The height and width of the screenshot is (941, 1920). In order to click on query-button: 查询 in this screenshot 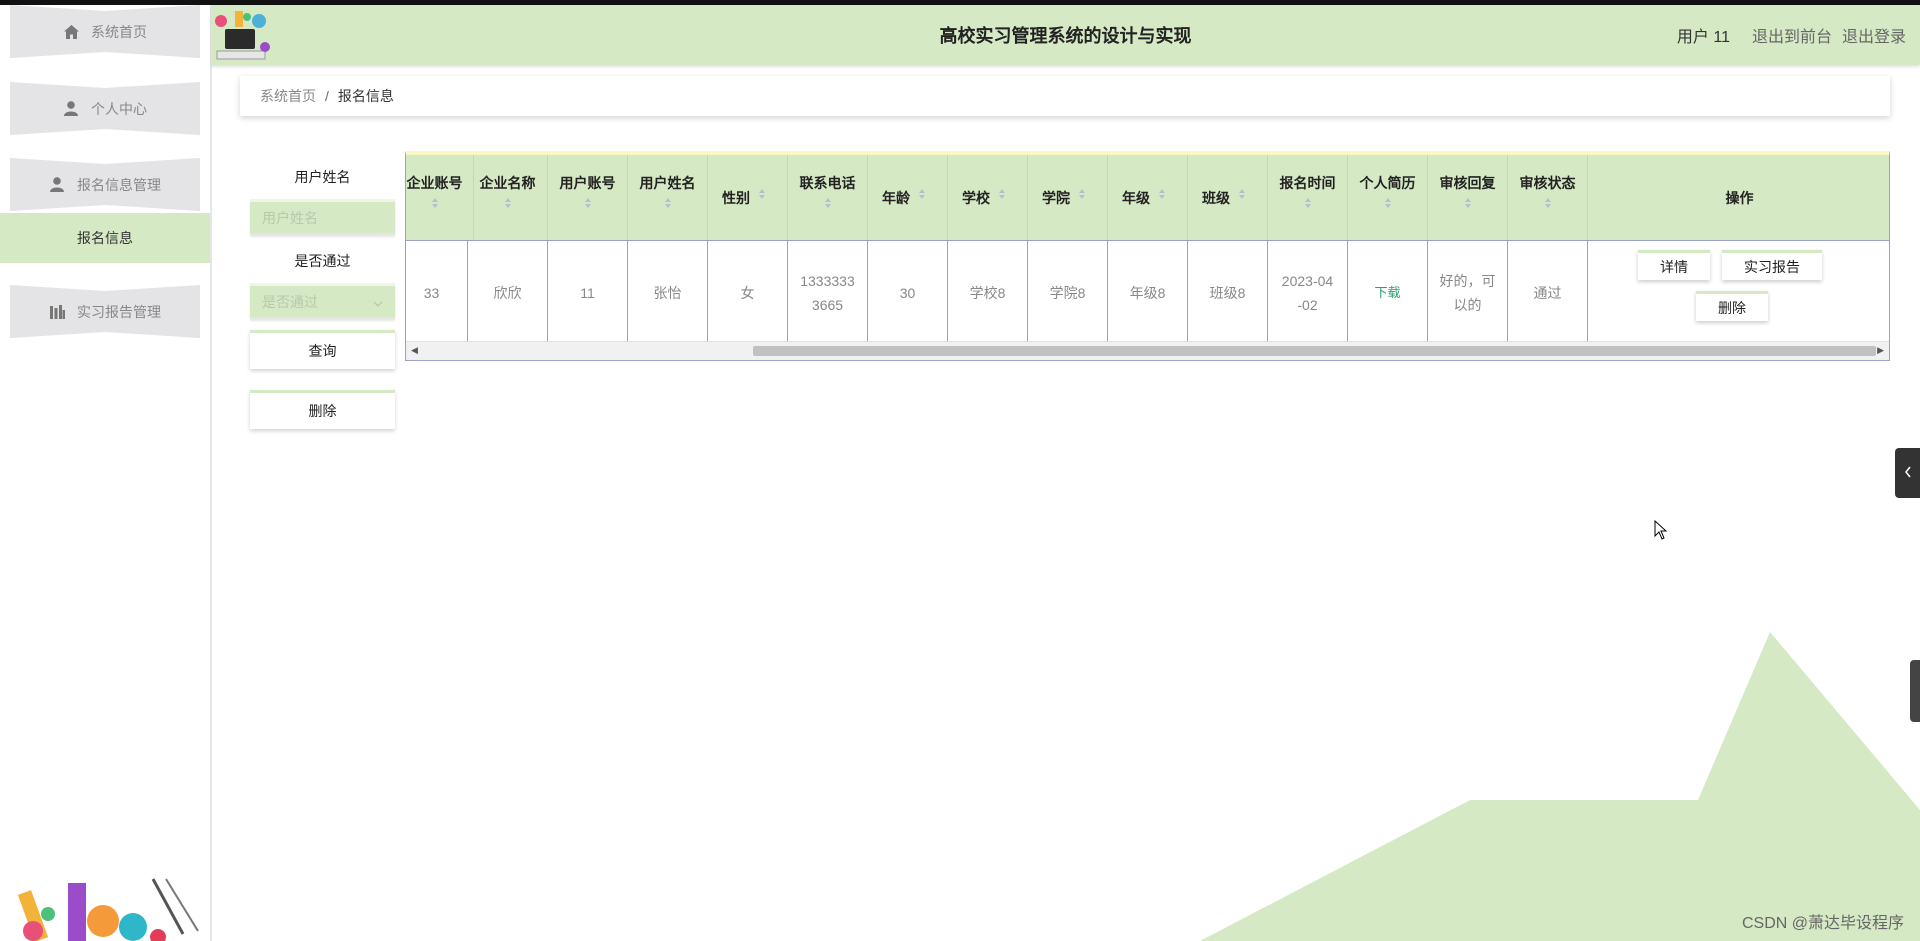, I will do `click(322, 349)`.